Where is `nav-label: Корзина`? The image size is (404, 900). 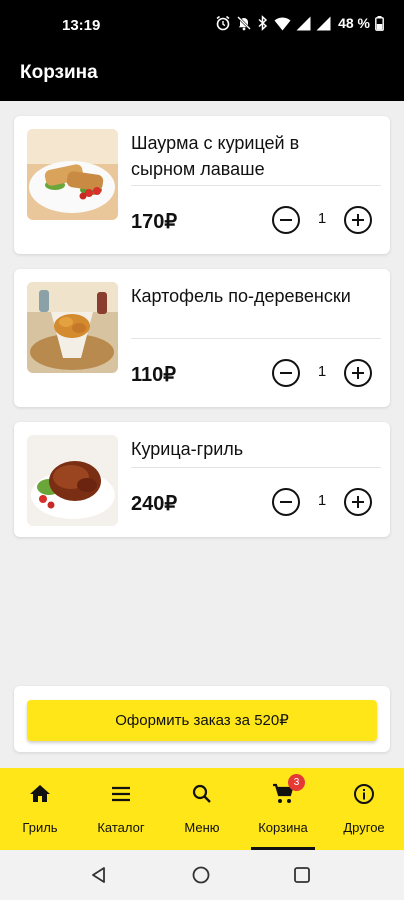
nav-label: Корзина is located at coordinates (283, 827).